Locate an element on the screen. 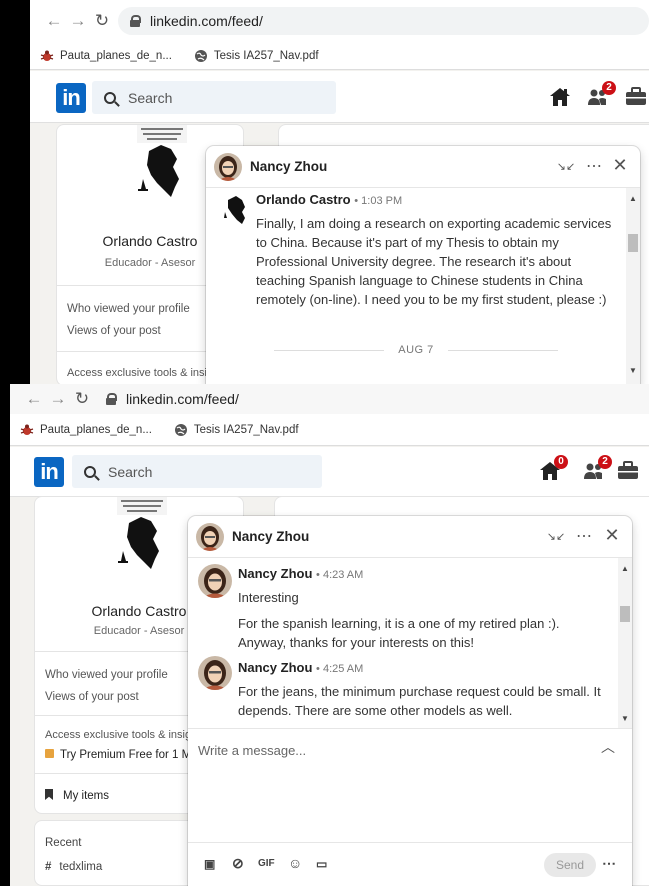 The image size is (649, 886). message-time: 1:03 PM is located at coordinates (382, 201).